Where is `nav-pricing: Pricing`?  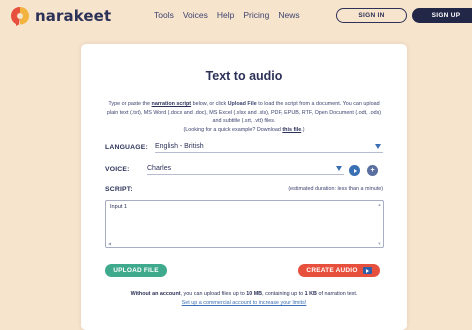 nav-pricing: Pricing is located at coordinates (256, 15).